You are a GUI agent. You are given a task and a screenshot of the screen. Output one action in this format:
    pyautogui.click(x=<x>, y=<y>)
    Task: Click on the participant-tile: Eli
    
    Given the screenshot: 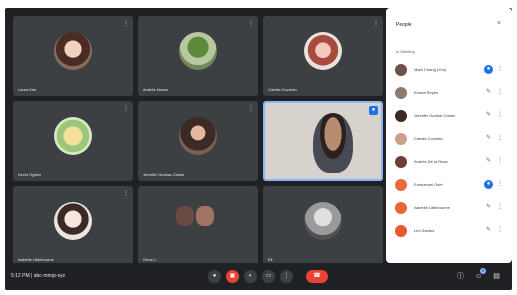 What is the action you would take?
    pyautogui.click(x=323, y=226)
    